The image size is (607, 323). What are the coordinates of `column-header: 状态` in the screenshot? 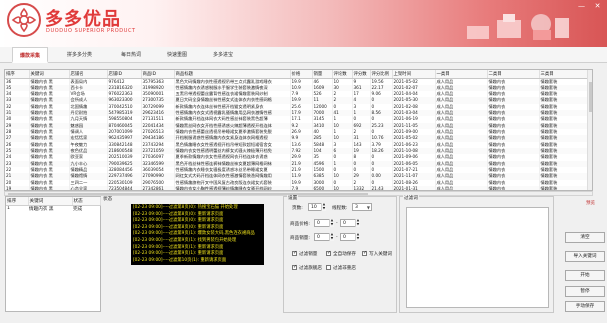 It's located at (86, 201).